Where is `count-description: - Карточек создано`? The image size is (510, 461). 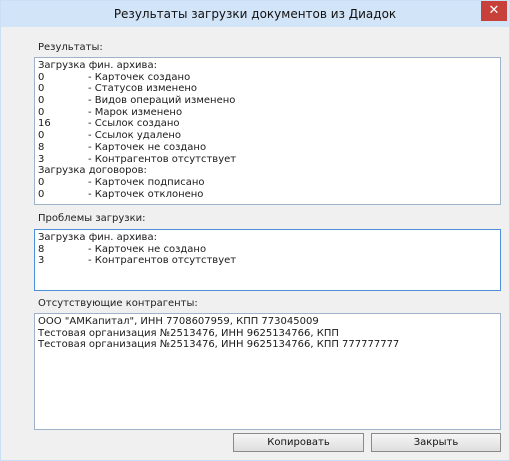
count-description: - Карточек создано is located at coordinates (139, 77).